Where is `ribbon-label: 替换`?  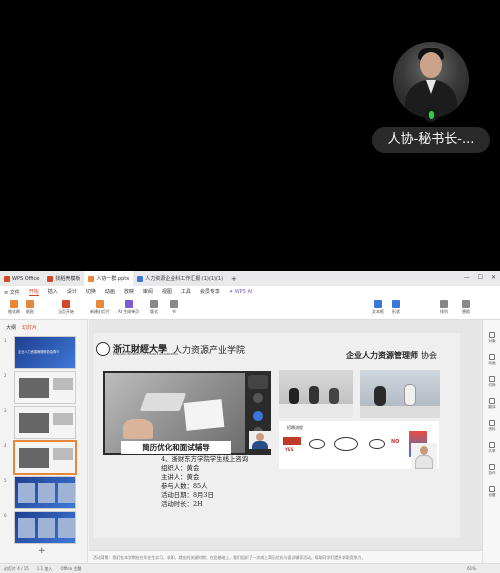
ribbon-label: 替换 is located at coordinates (466, 311).